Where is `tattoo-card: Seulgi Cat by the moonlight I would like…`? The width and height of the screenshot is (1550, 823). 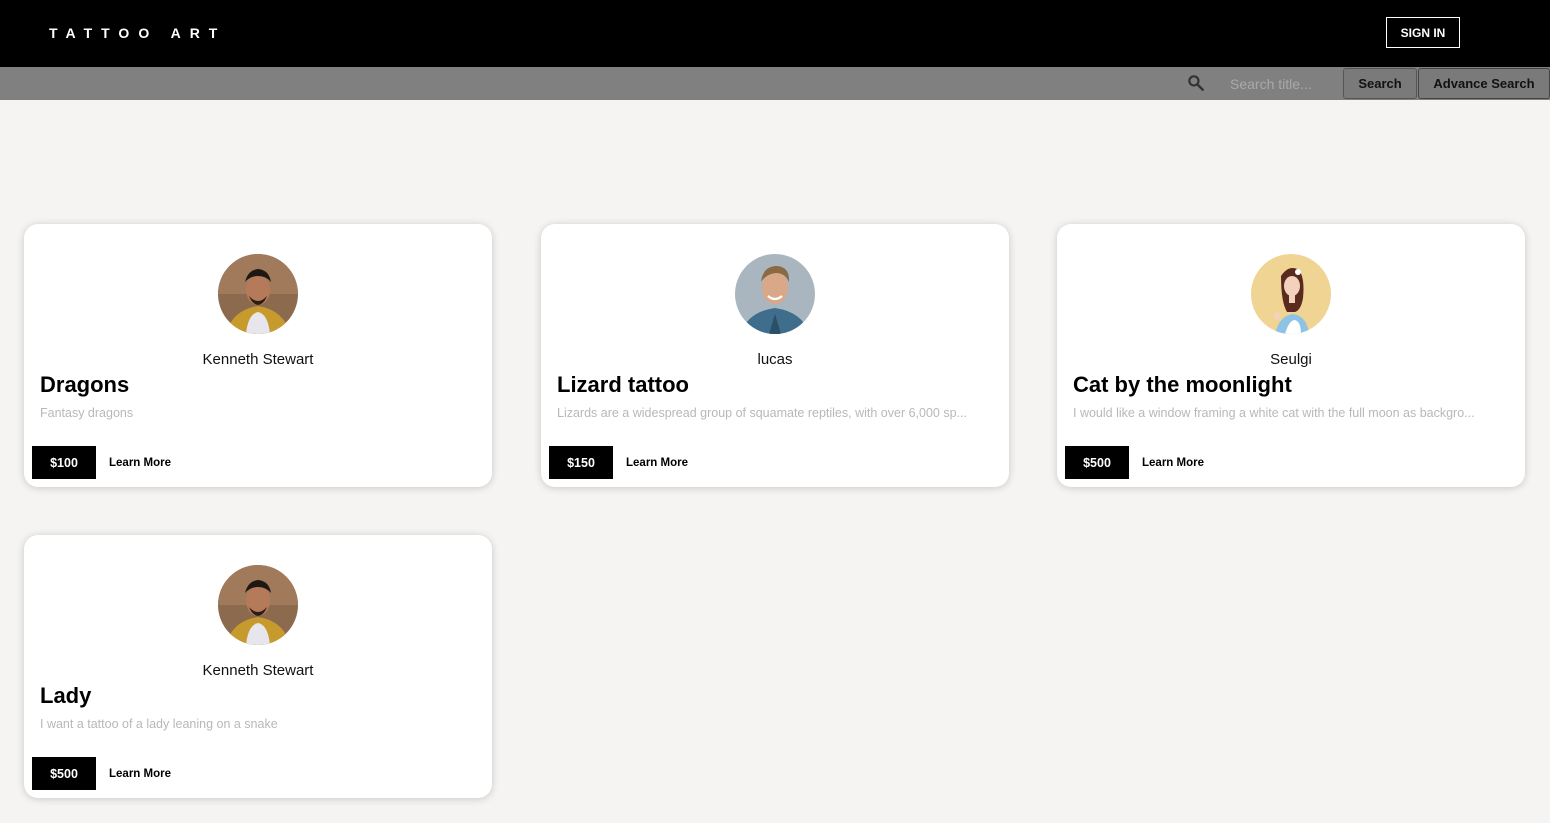
tattoo-card: Seulgi Cat by the moonlight I would like… is located at coordinates (1291, 355).